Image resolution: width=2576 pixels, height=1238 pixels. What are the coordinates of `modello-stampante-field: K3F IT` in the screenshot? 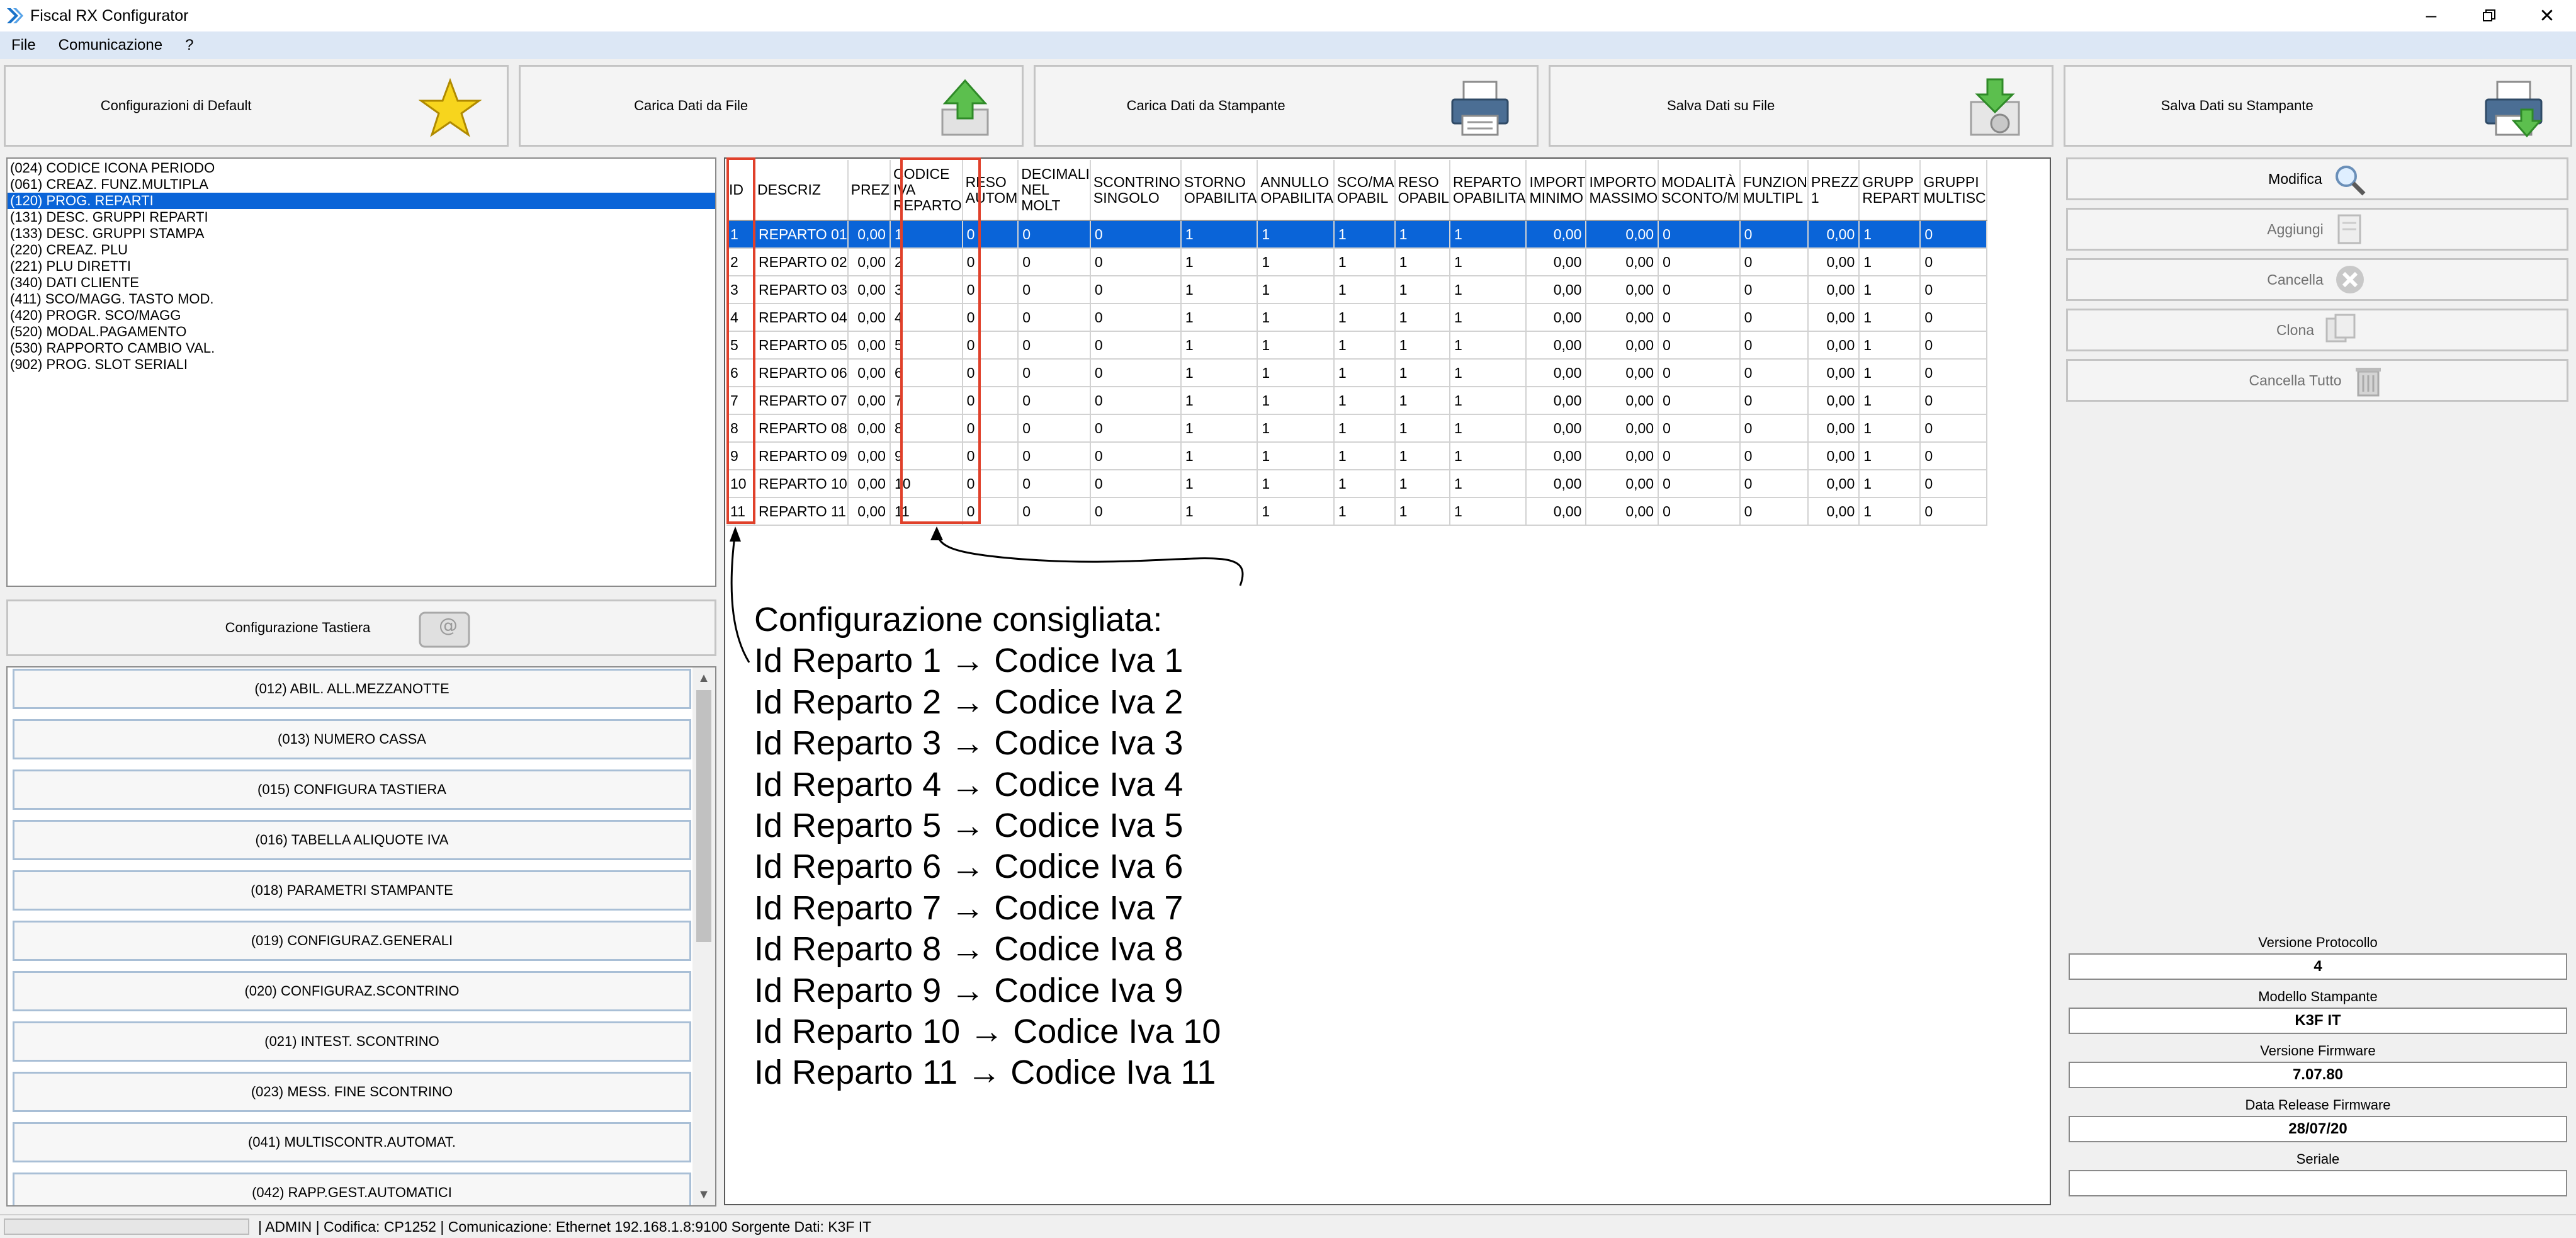 It's located at (2318, 1021).